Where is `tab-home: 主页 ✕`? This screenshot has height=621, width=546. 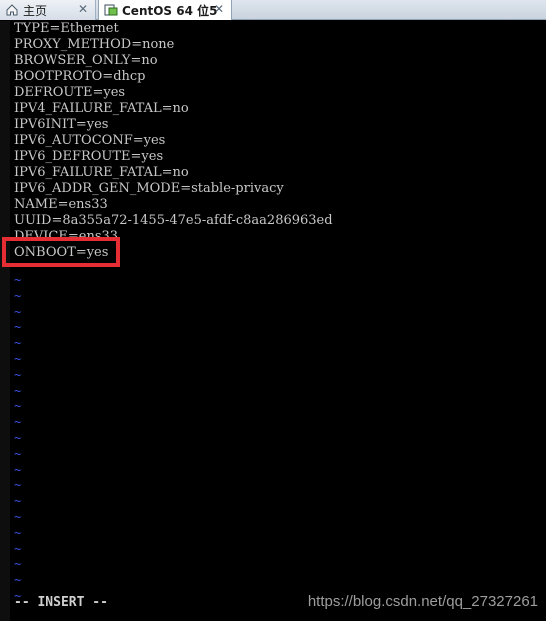
tab-home: 主页 ✕ is located at coordinates (48, 10).